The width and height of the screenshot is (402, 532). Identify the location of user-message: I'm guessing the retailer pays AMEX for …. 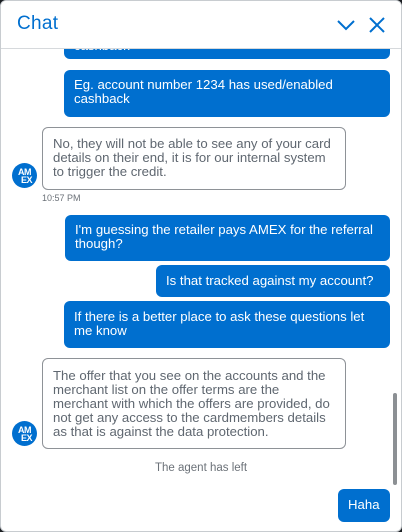
(227, 238).